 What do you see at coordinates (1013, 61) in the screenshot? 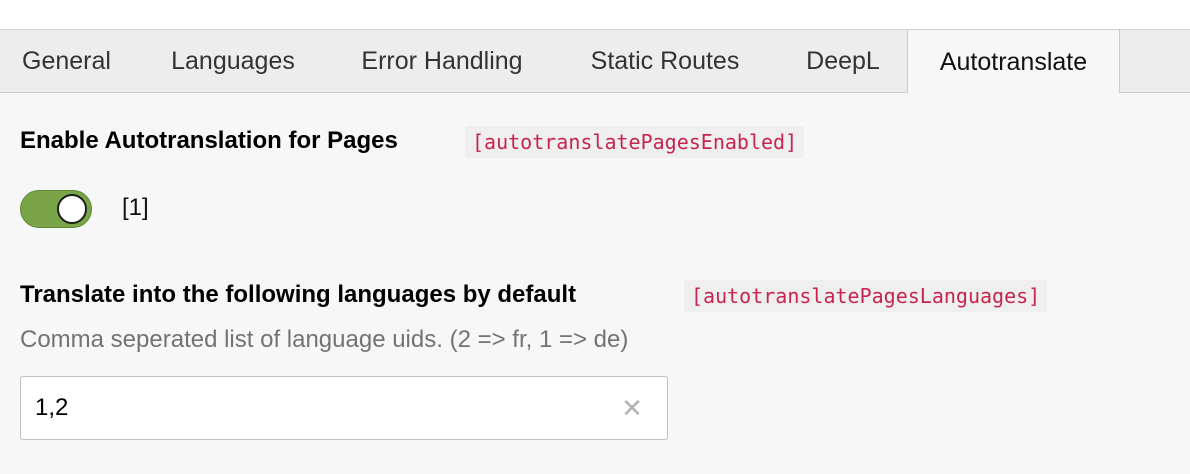
I see `tab-autotranslate: Autotranslate` at bounding box center [1013, 61].